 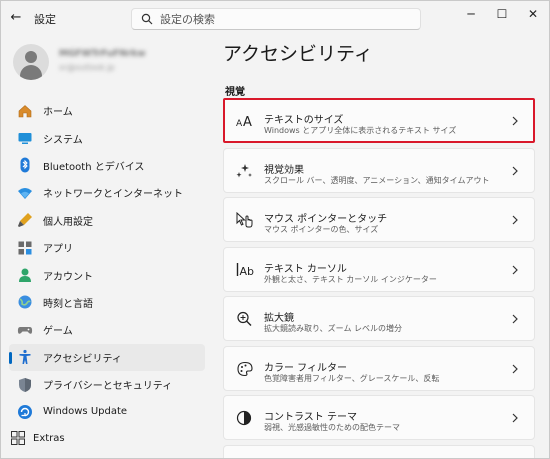 I want to click on sidebar-item-personalization: 個人用設定, so click(x=107, y=220).